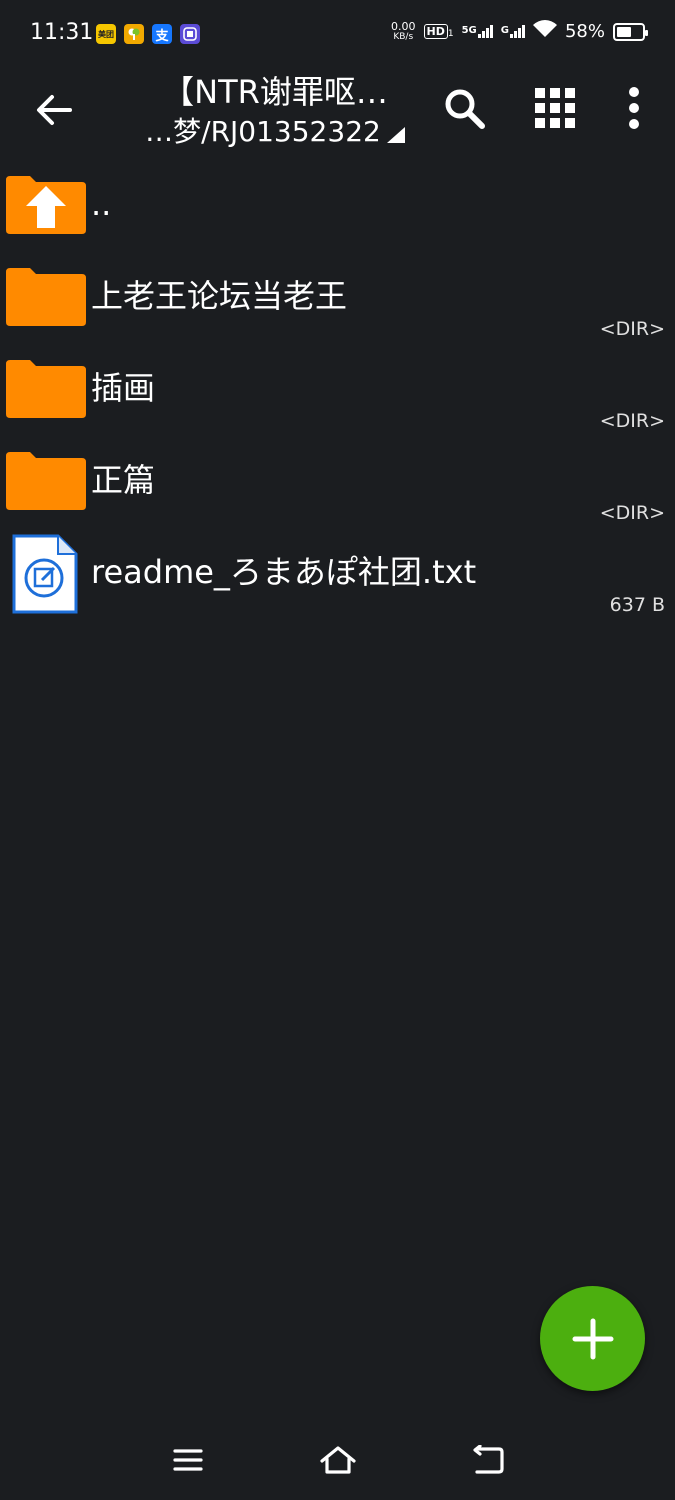 This screenshot has height=1500, width=675. What do you see at coordinates (504, 30) in the screenshot?
I see `signal-g-label: G` at bounding box center [504, 30].